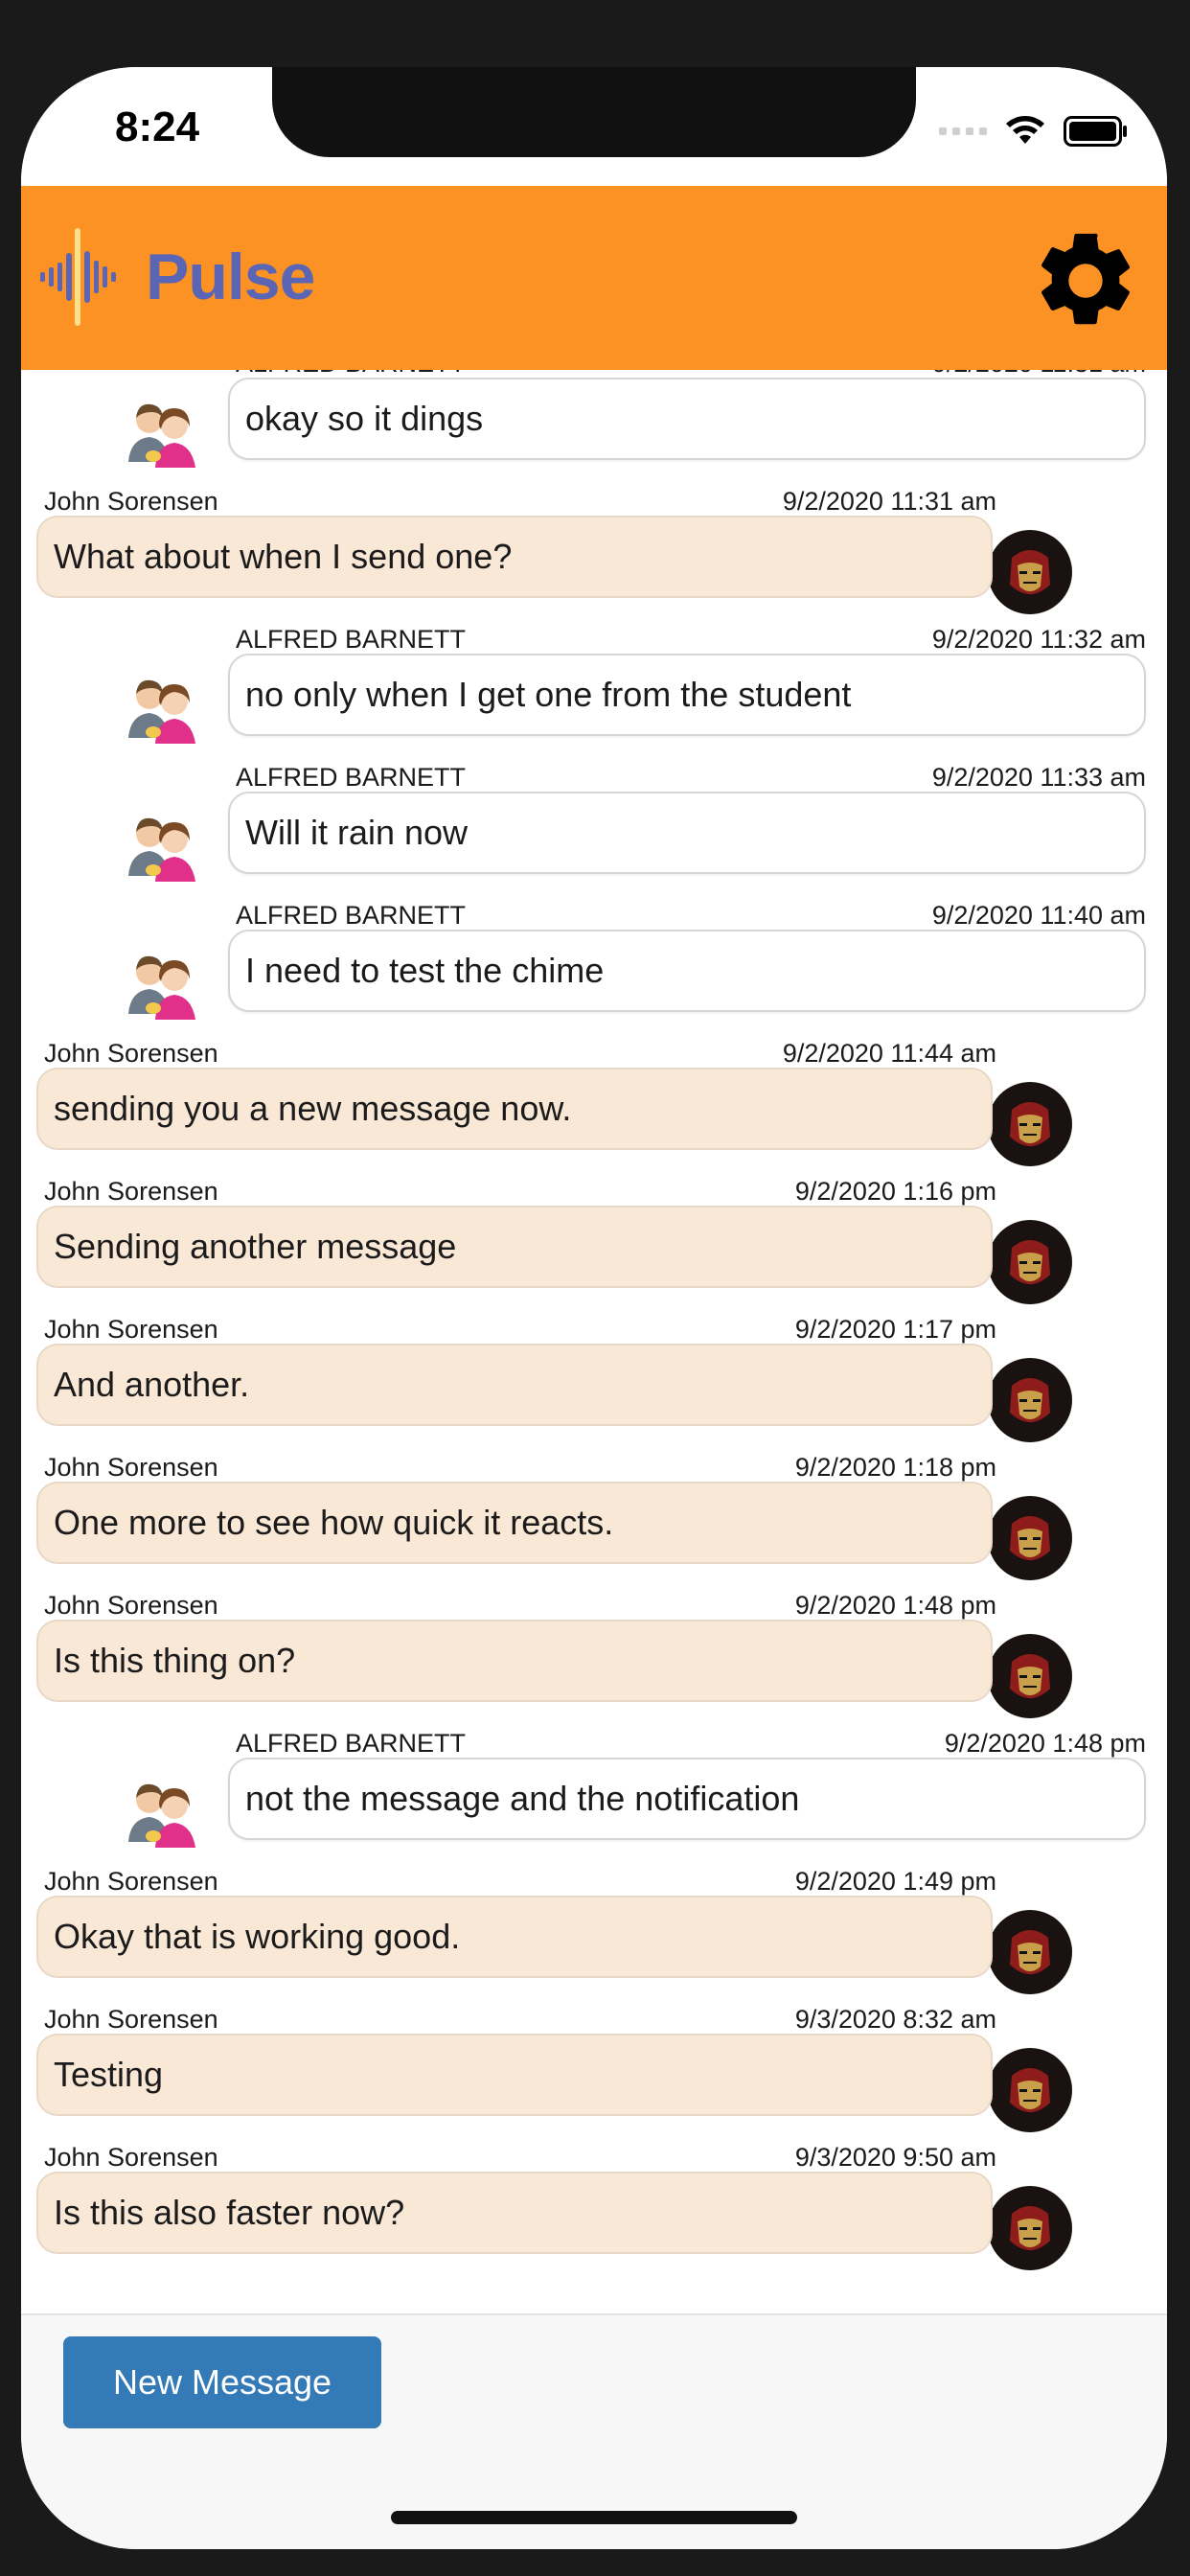 The width and height of the screenshot is (1190, 2576). Describe the element at coordinates (895, 1467) in the screenshot. I see `message-timestamp: 9/2/2020 1:18 pm` at that location.